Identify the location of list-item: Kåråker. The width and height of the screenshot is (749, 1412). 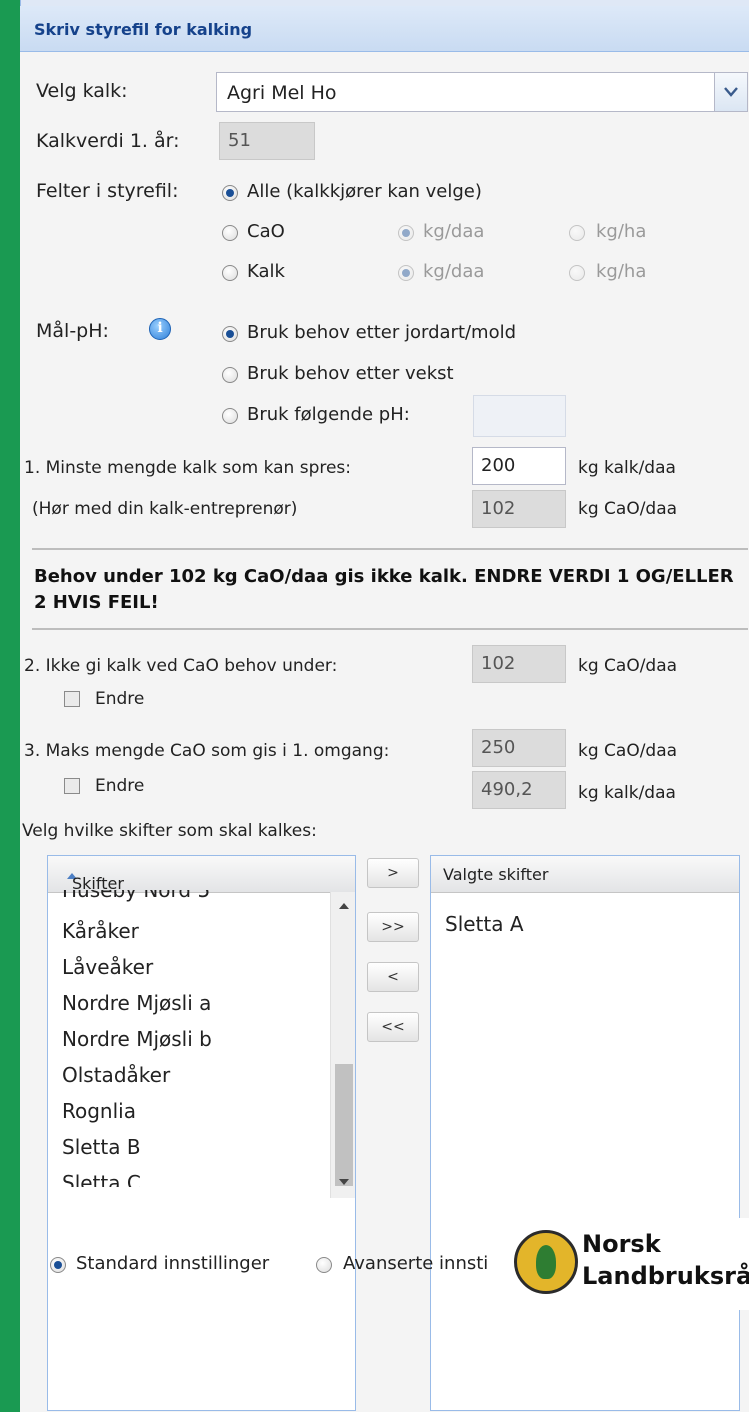
(188, 931).